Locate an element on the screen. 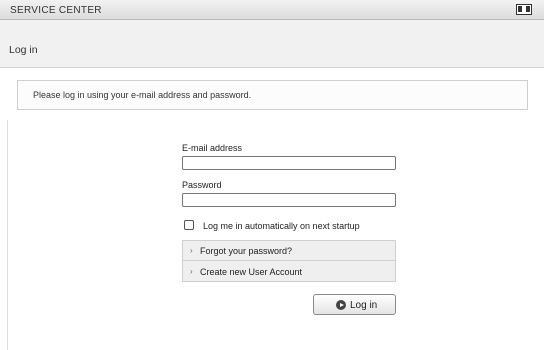 The height and width of the screenshot is (350, 544). section-header: Log in is located at coordinates (272, 44).